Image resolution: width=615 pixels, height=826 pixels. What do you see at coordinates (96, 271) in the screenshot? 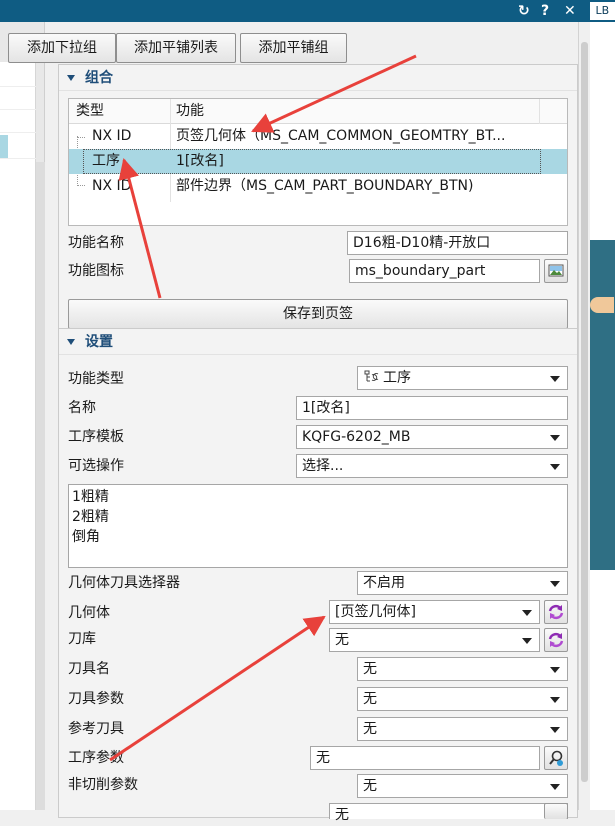
I see `function-icon-label: 功能图标` at bounding box center [96, 271].